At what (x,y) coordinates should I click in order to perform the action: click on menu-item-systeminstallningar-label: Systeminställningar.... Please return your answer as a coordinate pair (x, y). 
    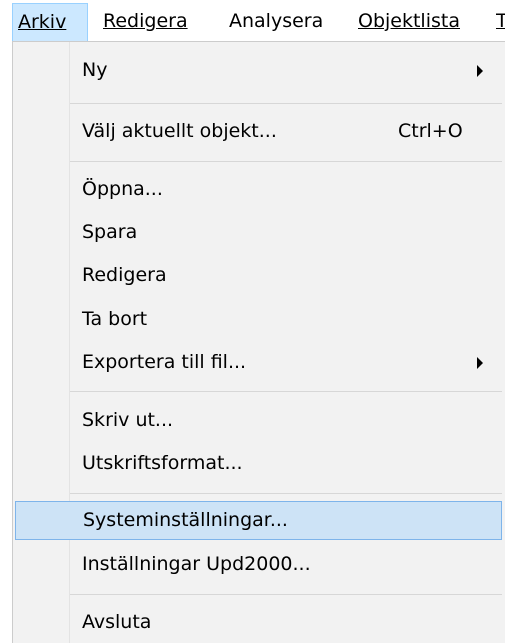
    Looking at the image, I should click on (185, 520).